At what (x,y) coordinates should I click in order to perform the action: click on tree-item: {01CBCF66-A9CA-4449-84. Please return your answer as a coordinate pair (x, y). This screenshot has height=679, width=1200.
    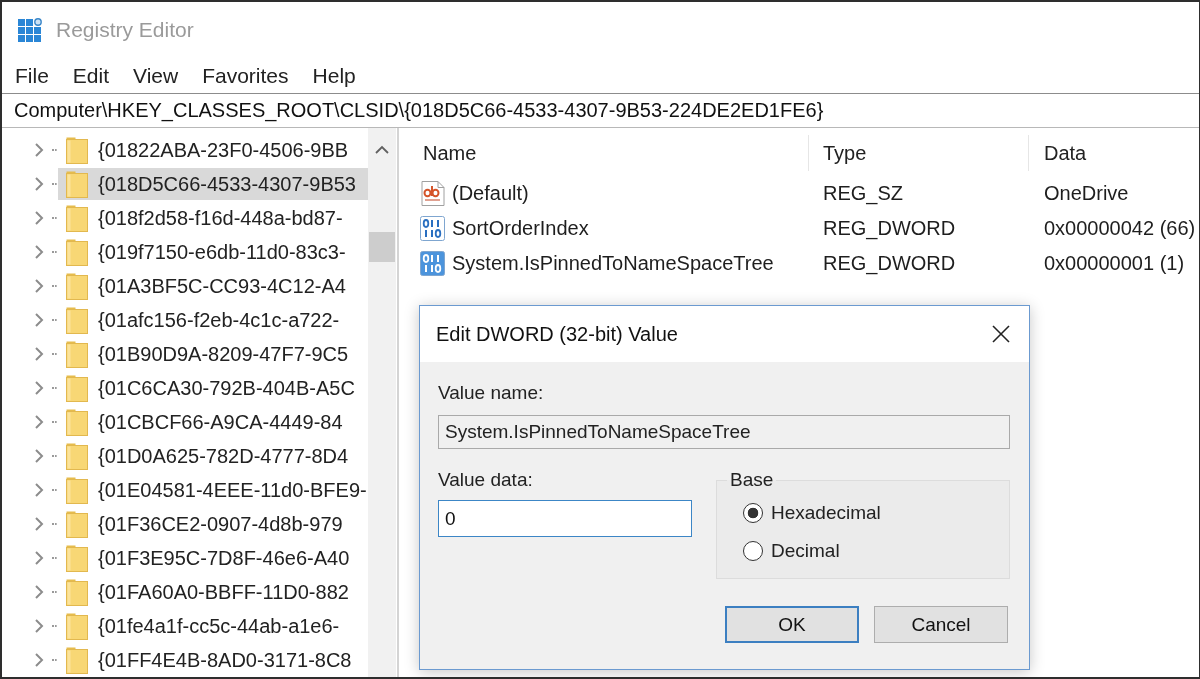
    Looking at the image, I should click on (213, 422).